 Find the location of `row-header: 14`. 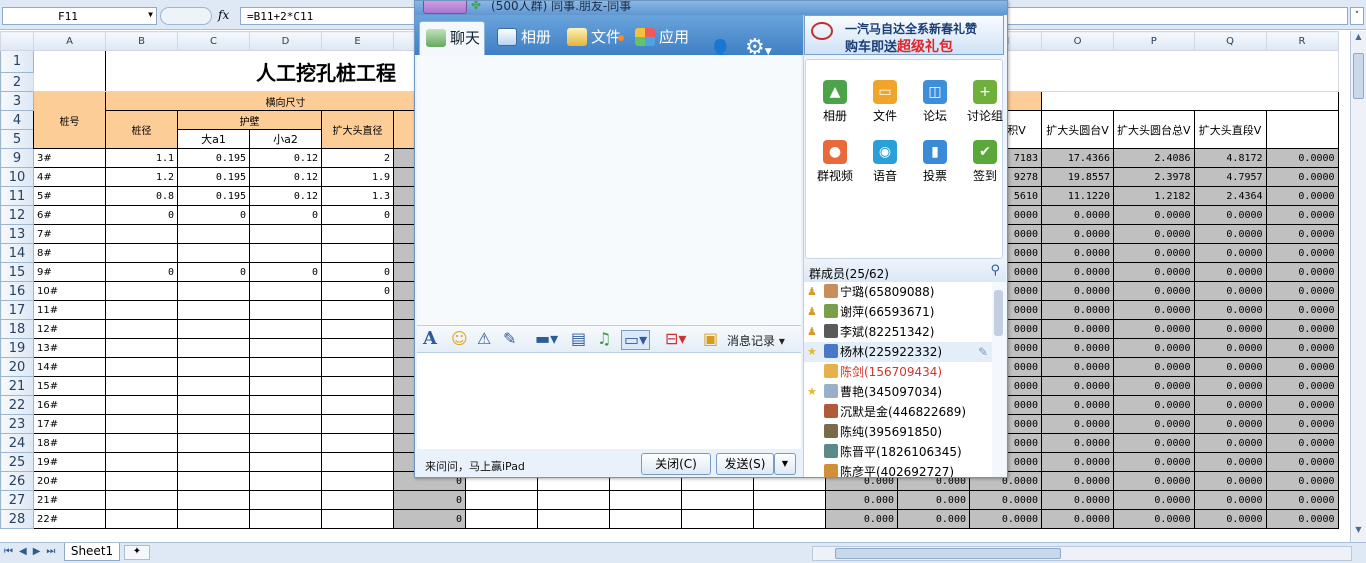

row-header: 14 is located at coordinates (17, 253).